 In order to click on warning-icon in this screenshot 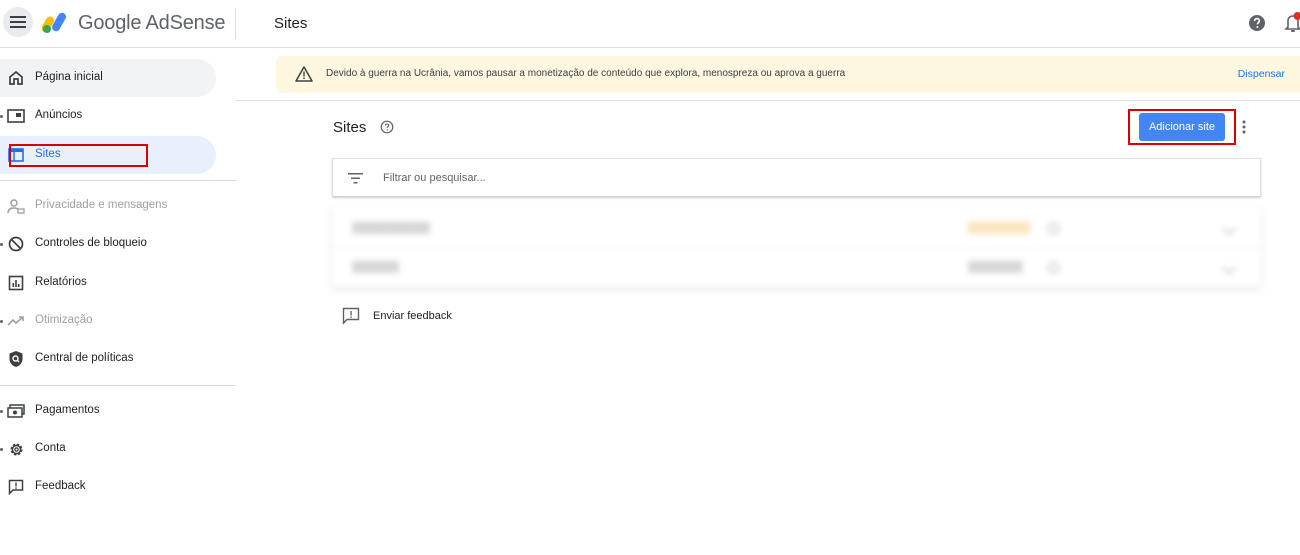, I will do `click(304, 74)`.